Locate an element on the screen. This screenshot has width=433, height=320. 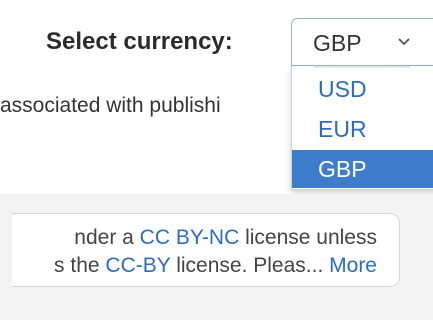
notice-text: nder a is located at coordinates (107, 237).